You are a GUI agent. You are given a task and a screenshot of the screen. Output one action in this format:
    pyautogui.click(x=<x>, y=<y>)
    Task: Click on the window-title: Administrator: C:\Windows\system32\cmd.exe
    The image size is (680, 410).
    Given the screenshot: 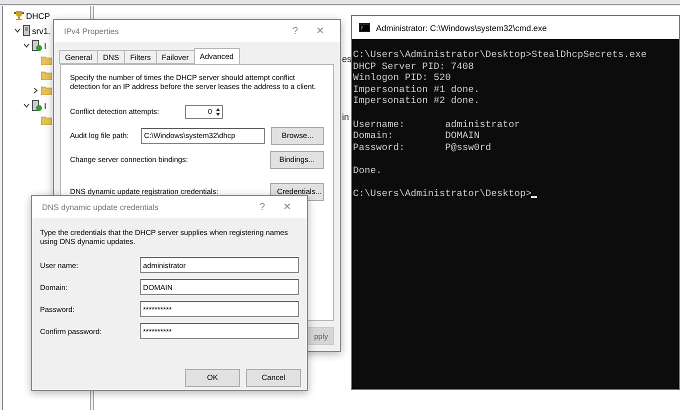 What is the action you would take?
    pyautogui.click(x=461, y=27)
    